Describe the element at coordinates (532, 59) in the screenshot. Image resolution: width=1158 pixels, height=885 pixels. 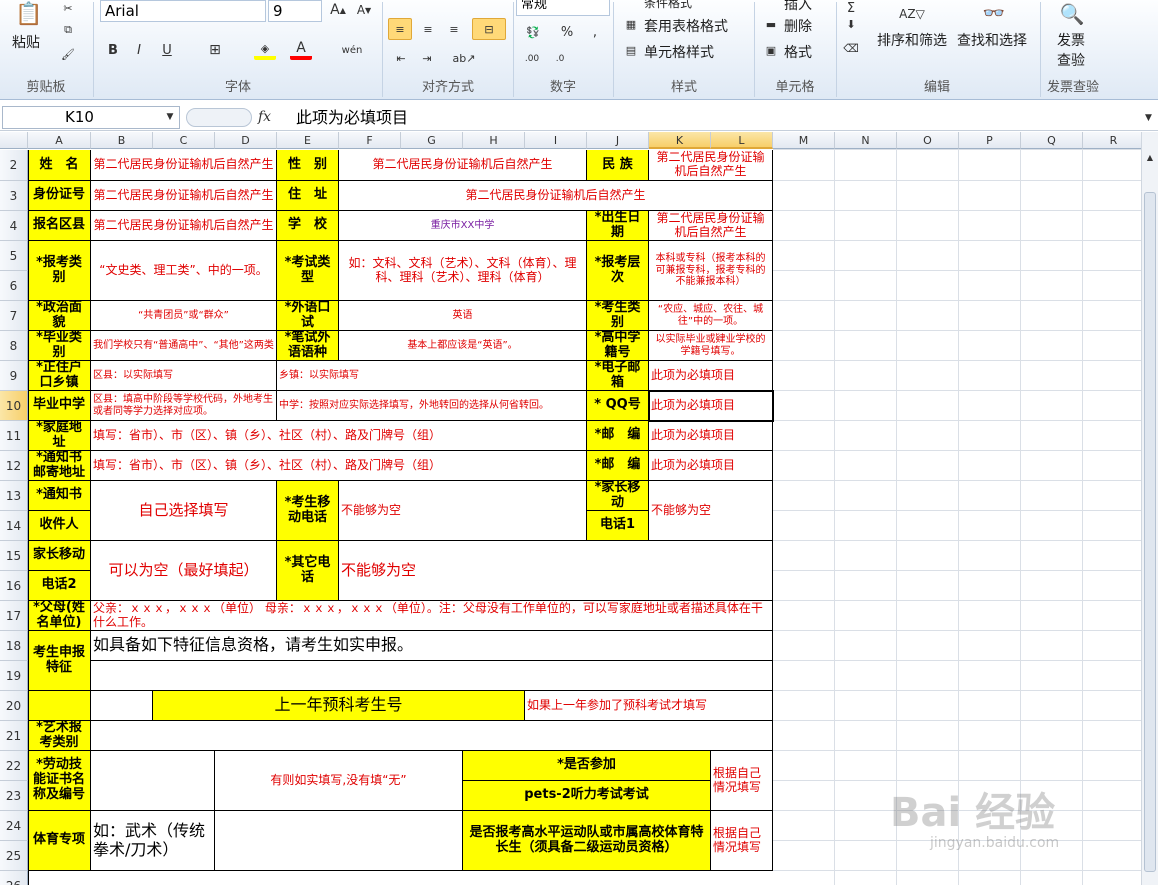
I see `increase-decimal-icon: .00` at that location.